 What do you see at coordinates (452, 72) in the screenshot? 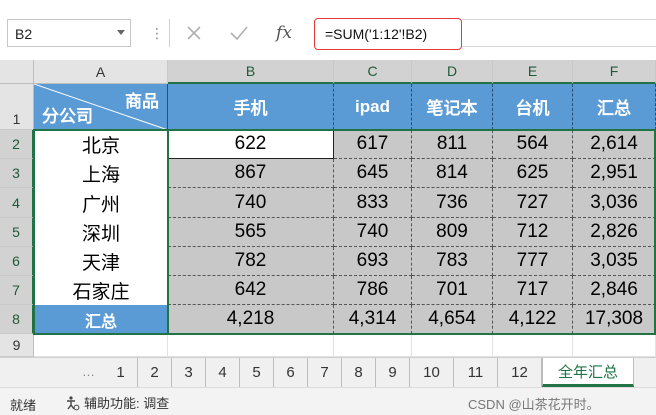
I see `column-header-d: D` at bounding box center [452, 72].